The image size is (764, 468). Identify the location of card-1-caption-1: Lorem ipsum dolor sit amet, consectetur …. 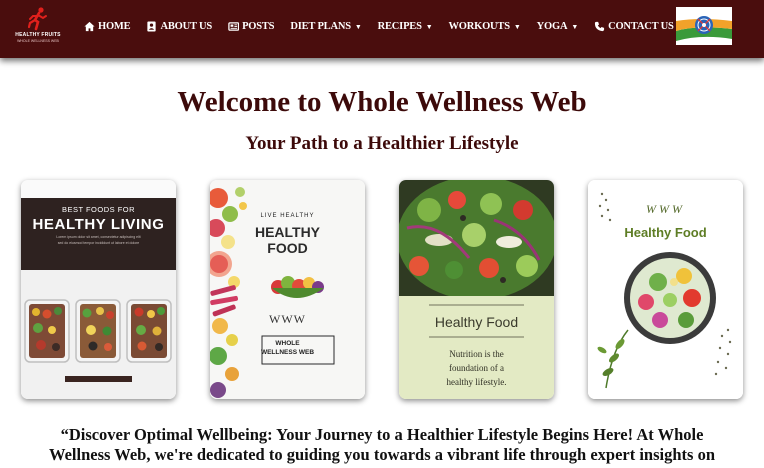
(98, 237).